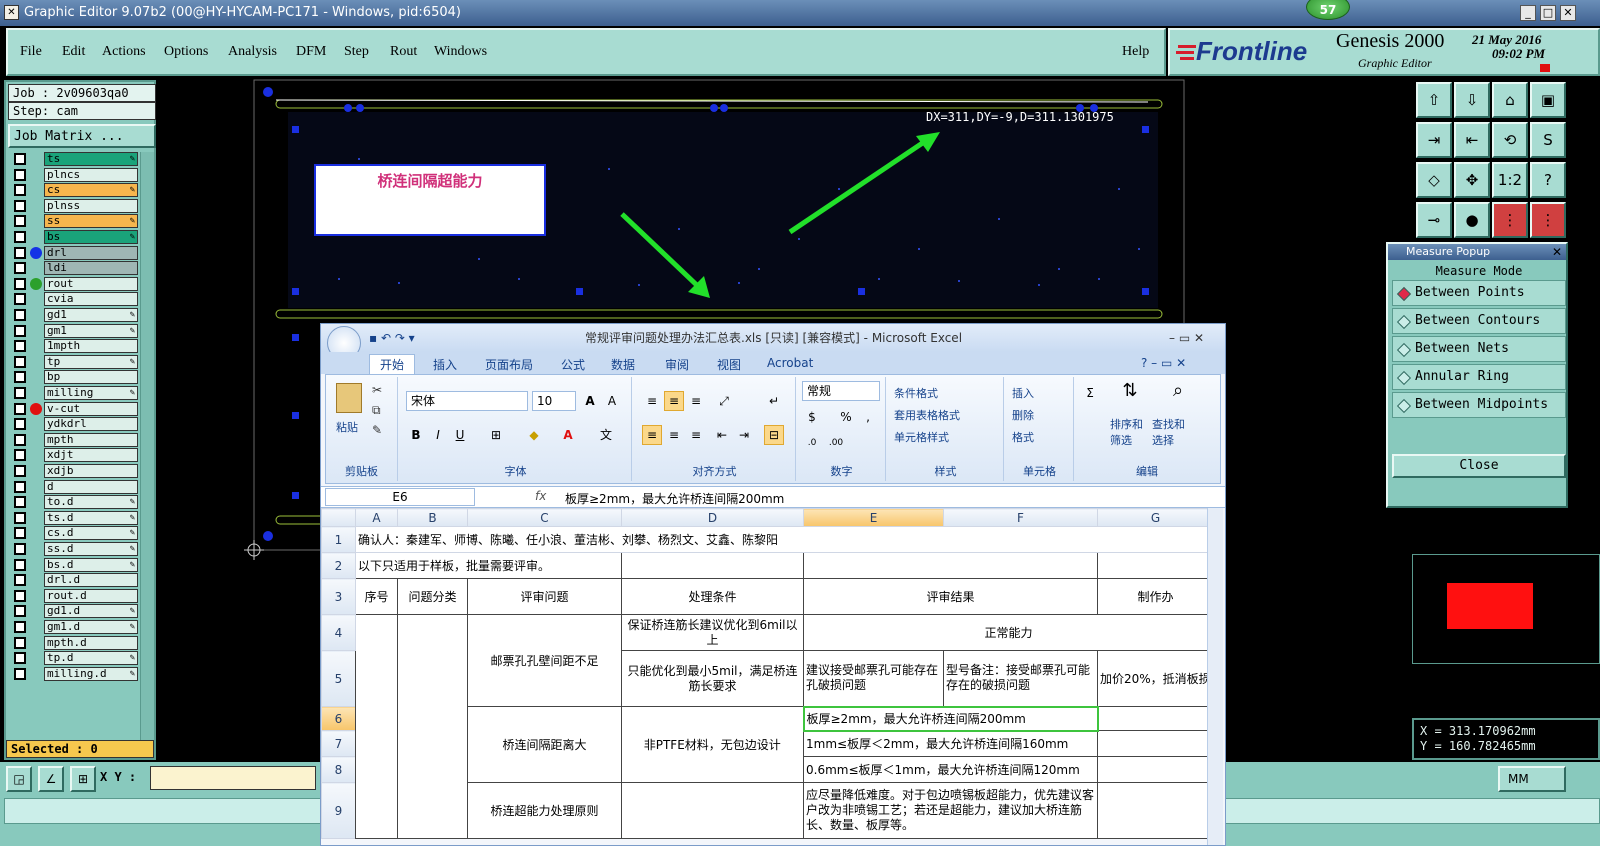 This screenshot has height=846, width=1600. Describe the element at coordinates (19, 779) in the screenshot. I see `select-icon: ◲` at that location.